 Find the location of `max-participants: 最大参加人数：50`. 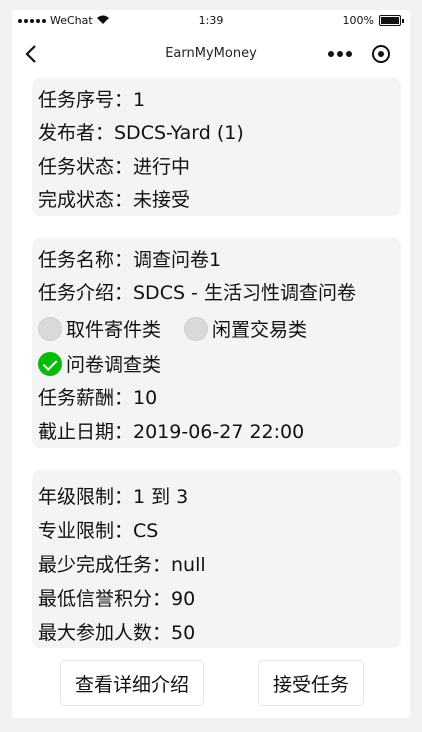

max-participants: 最大参加人数：50 is located at coordinates (117, 633).